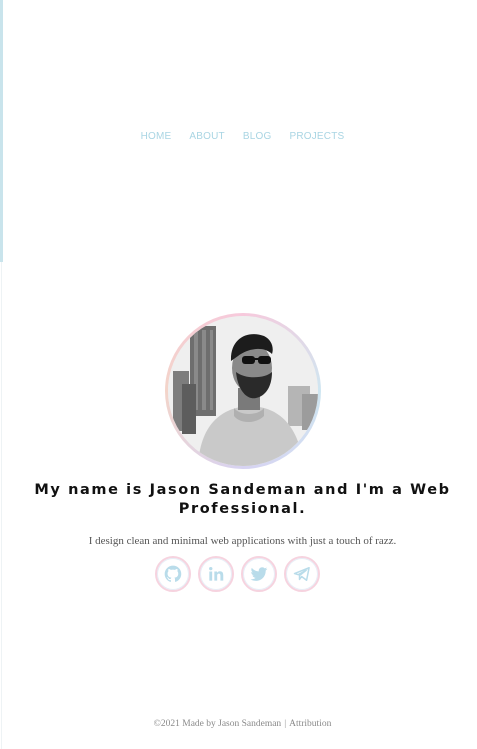 Image resolution: width=477 pixels, height=749 pixels. Describe the element at coordinates (206, 136) in the screenshot. I see `nav-about-link: ABOUT` at that location.